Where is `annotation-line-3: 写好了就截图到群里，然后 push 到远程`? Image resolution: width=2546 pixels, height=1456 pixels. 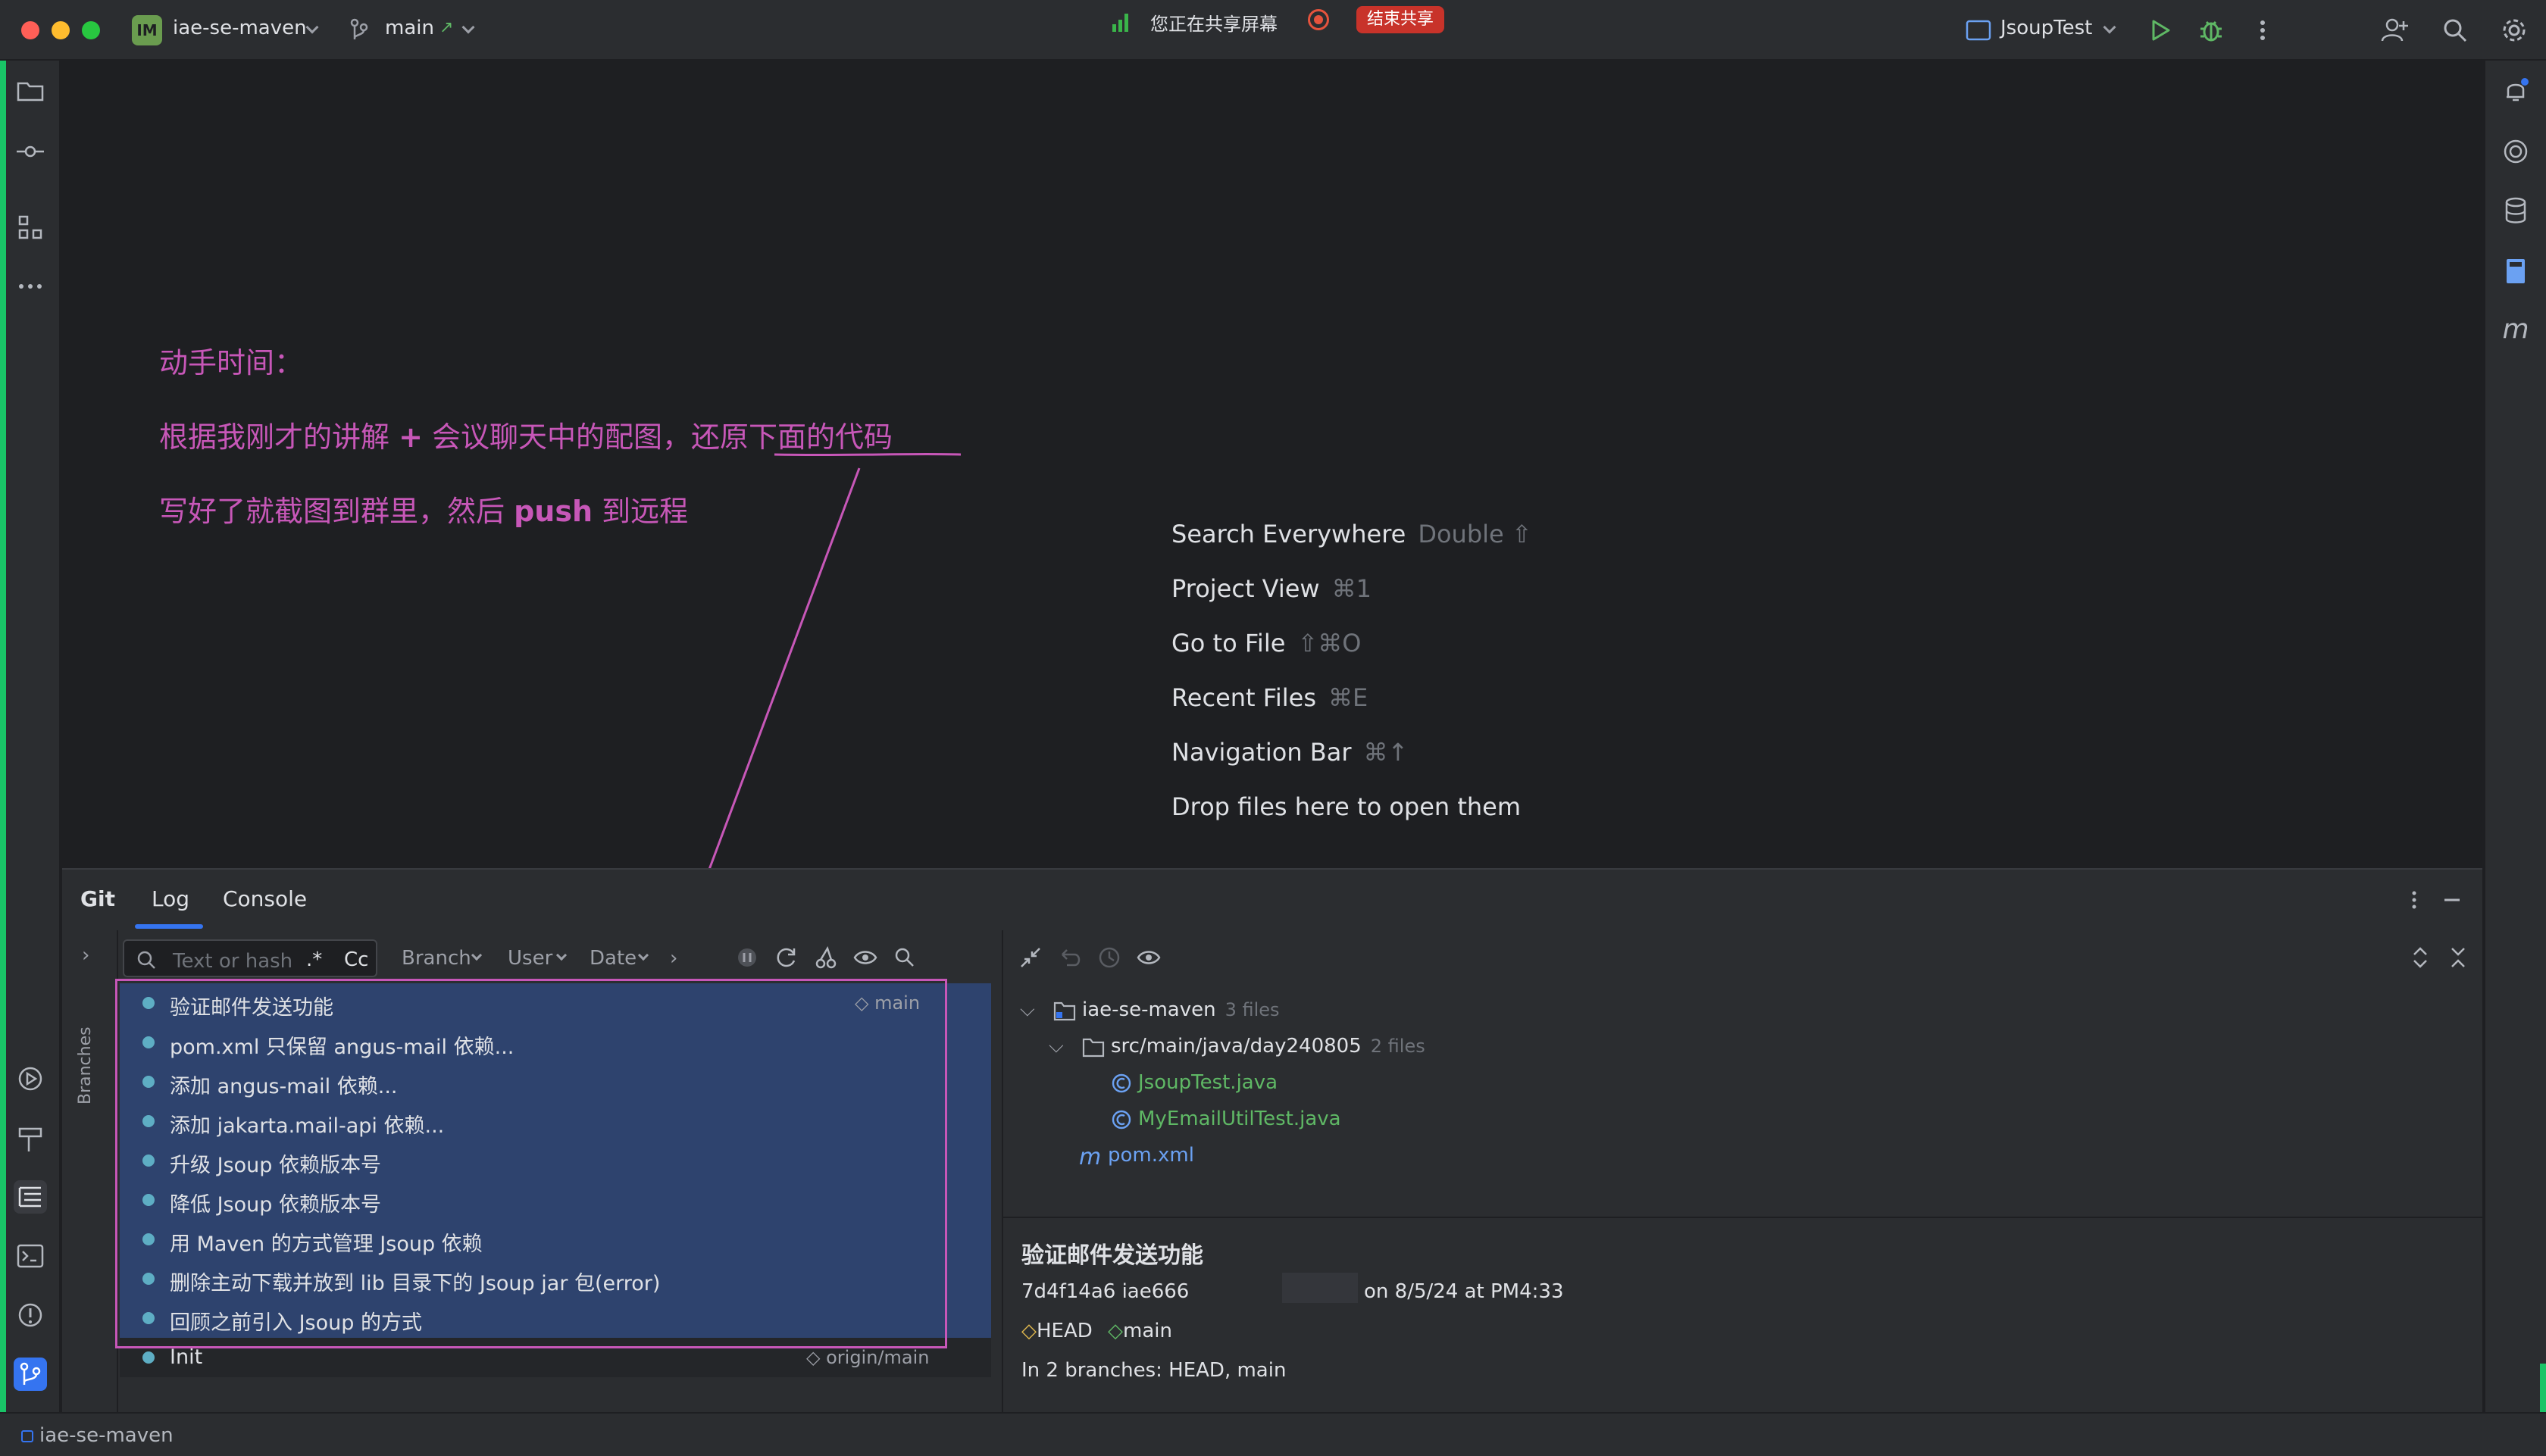 annotation-line-3: 写好了就截图到群里，然后 push 到远程 is located at coordinates (424, 512).